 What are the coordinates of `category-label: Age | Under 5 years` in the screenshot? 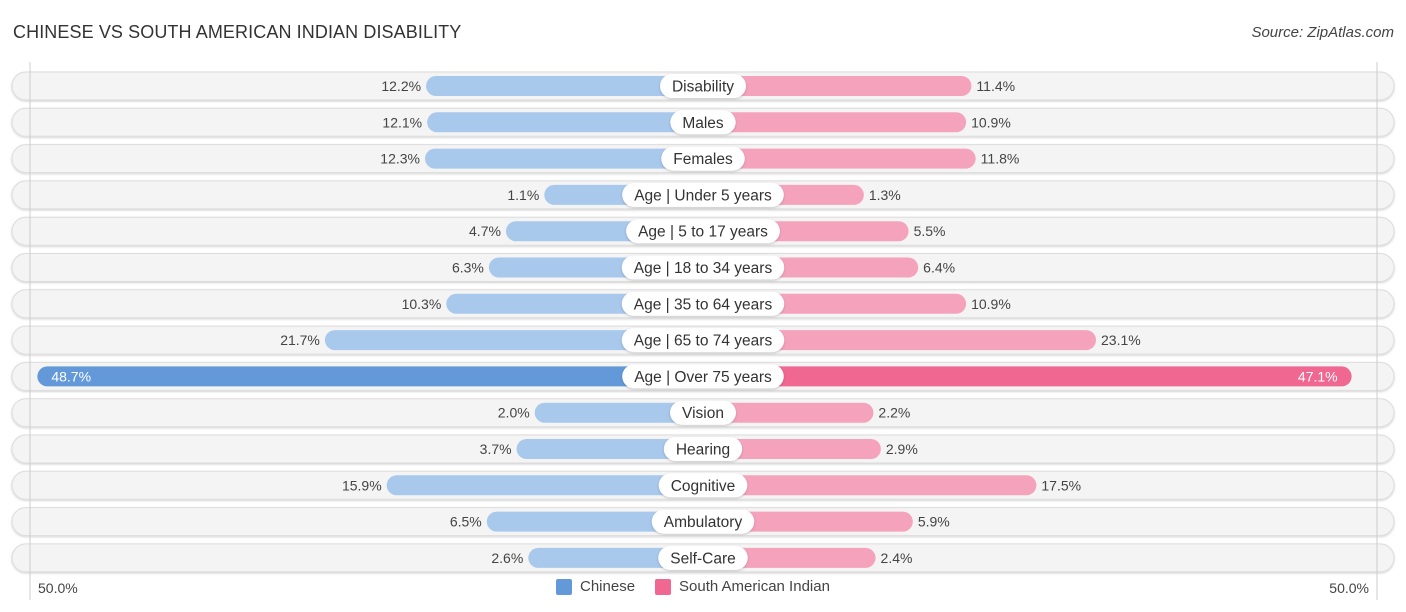 It's located at (703, 195).